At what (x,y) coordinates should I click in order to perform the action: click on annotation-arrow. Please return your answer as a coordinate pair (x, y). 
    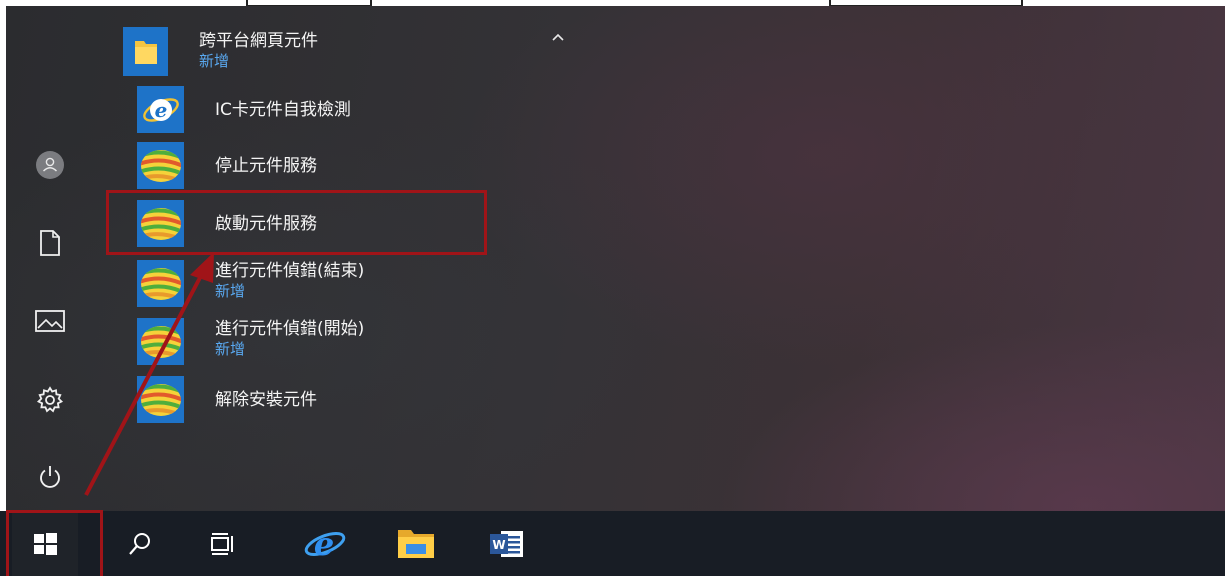
    Looking at the image, I should click on (149, 374).